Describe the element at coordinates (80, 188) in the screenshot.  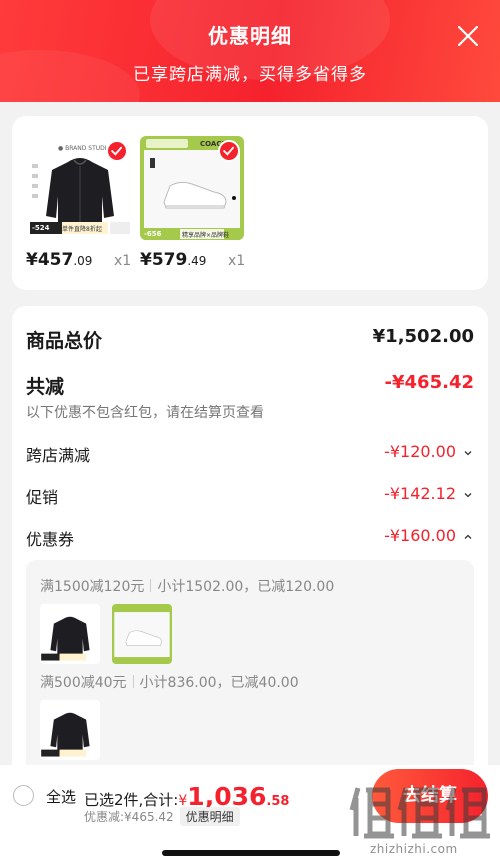
I see `black-jacket-image: ● BRAND STUDIO -524 单件直降8折起` at that location.